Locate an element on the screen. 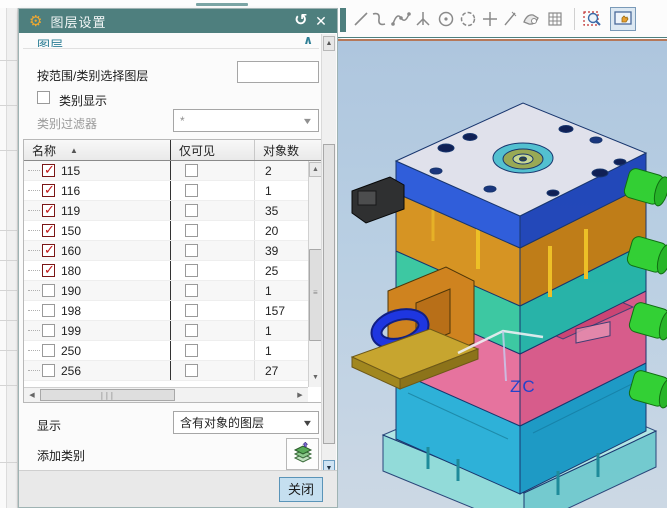 This screenshot has height=508, width=667. surface-icon is located at coordinates (531, 19).